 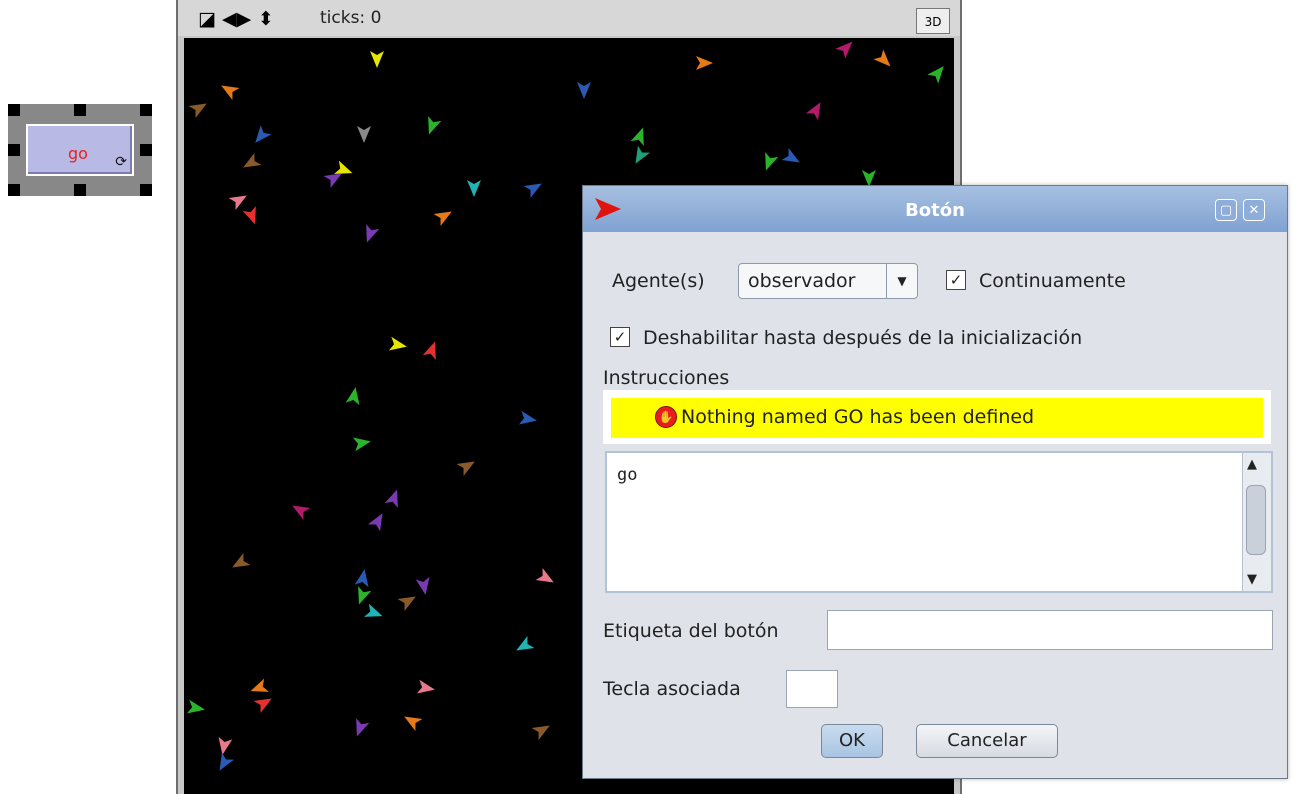 I want to click on 3d-view-button: 3D, so click(x=933, y=21).